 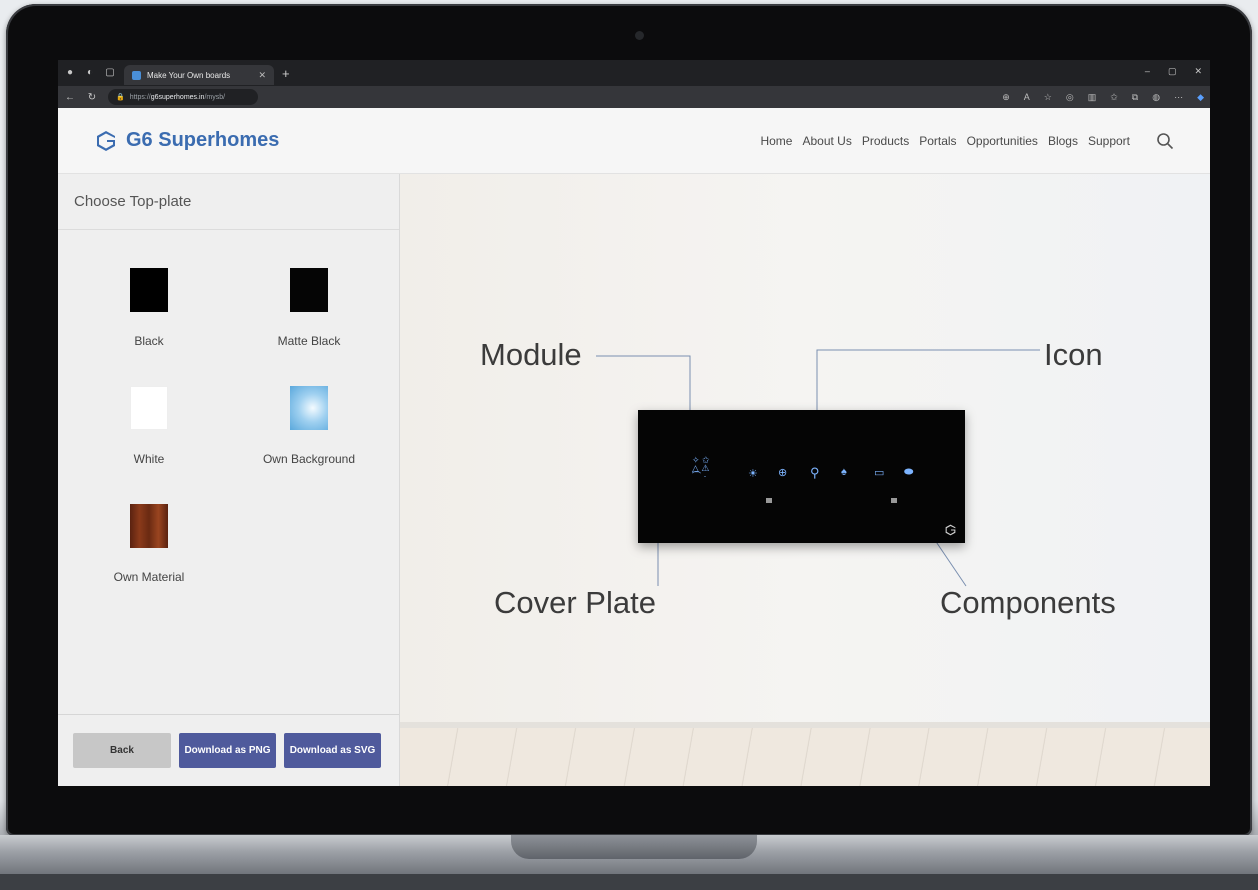 I want to click on swatch-matte-black-preview, so click(x=309, y=290).